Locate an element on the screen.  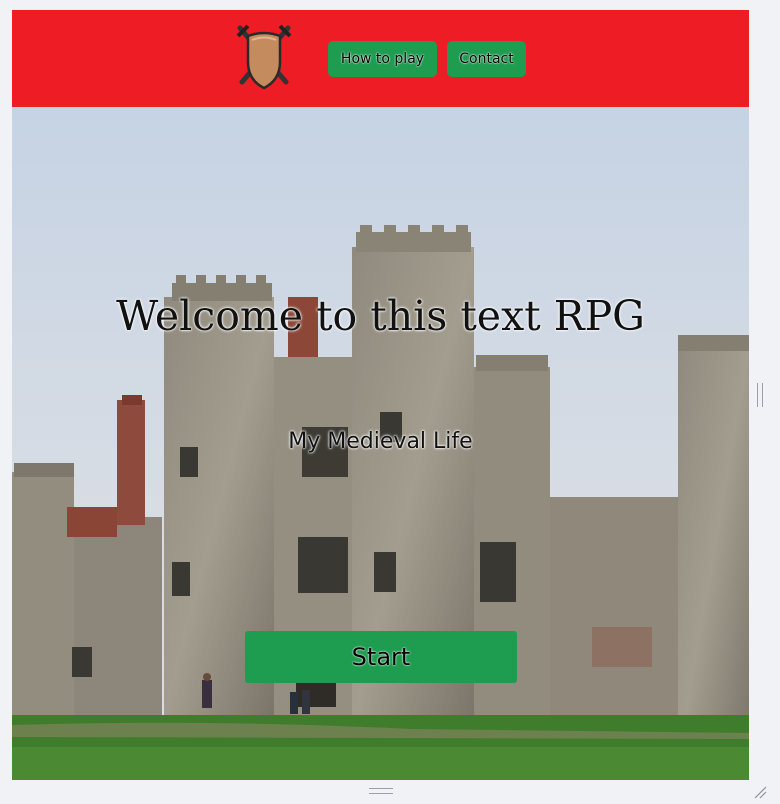
page-subtitle: My Medieval Life is located at coordinates (380, 441).